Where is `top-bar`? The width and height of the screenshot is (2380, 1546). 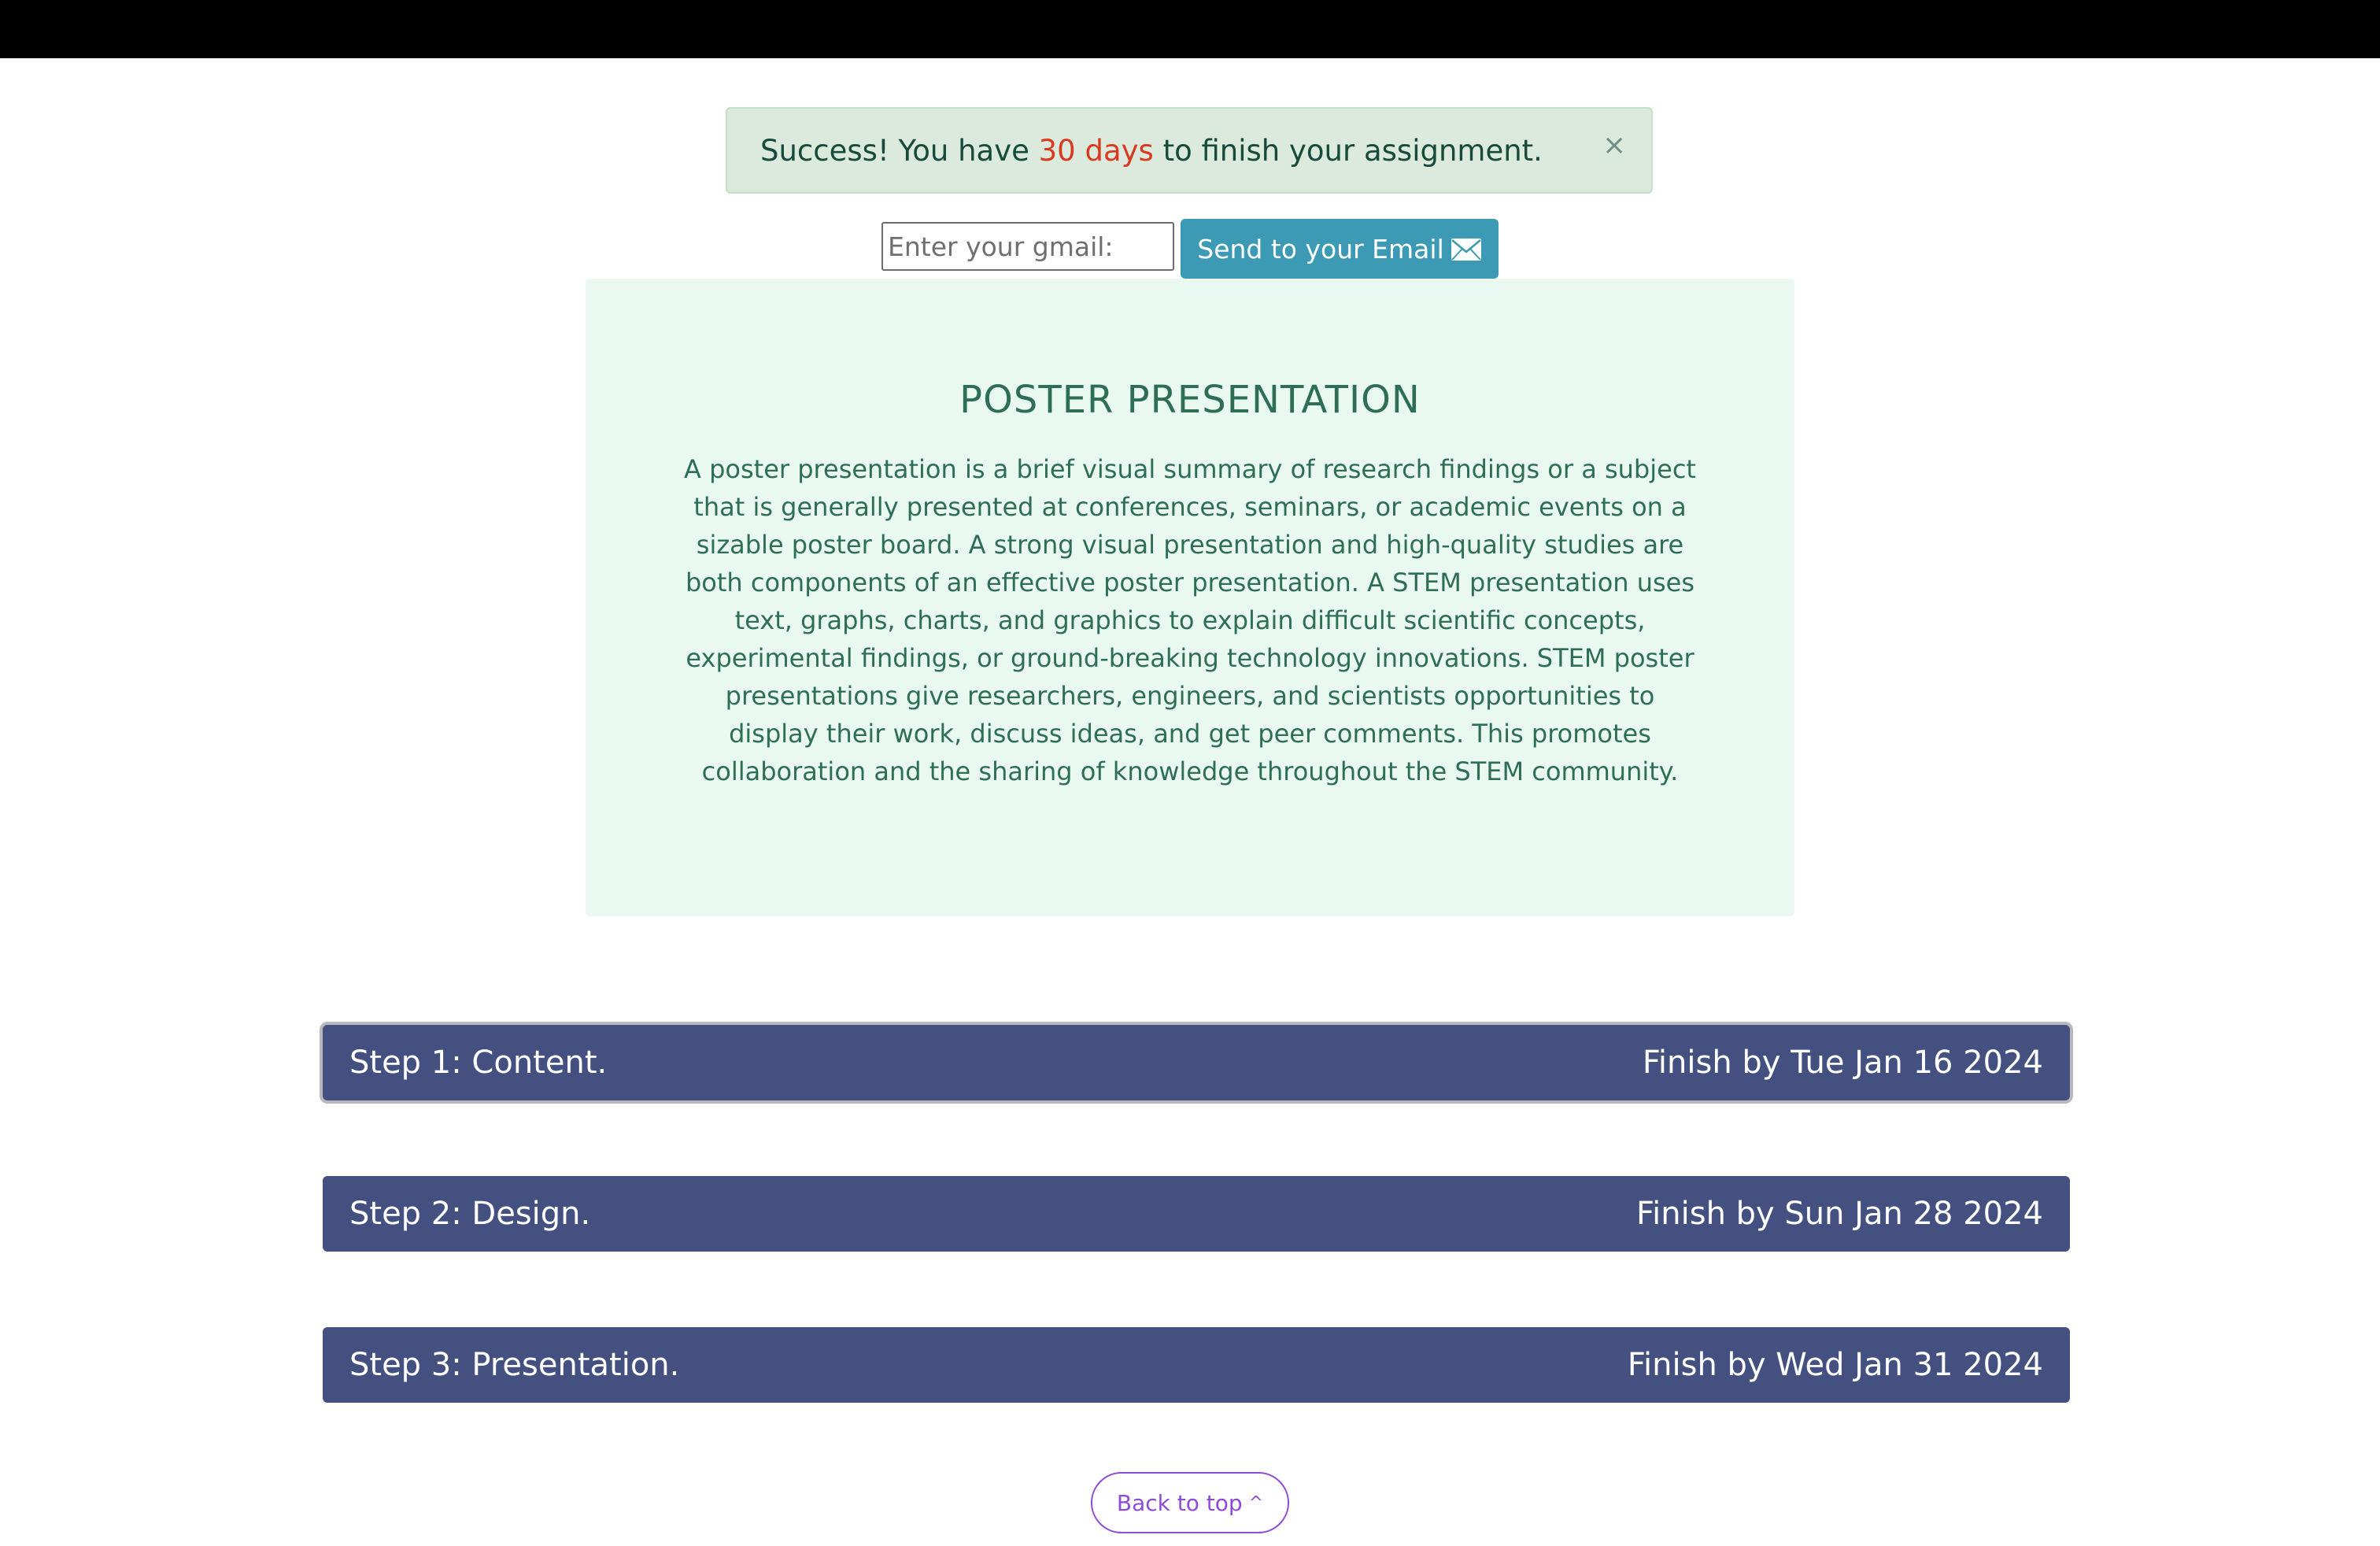 top-bar is located at coordinates (1190, 29).